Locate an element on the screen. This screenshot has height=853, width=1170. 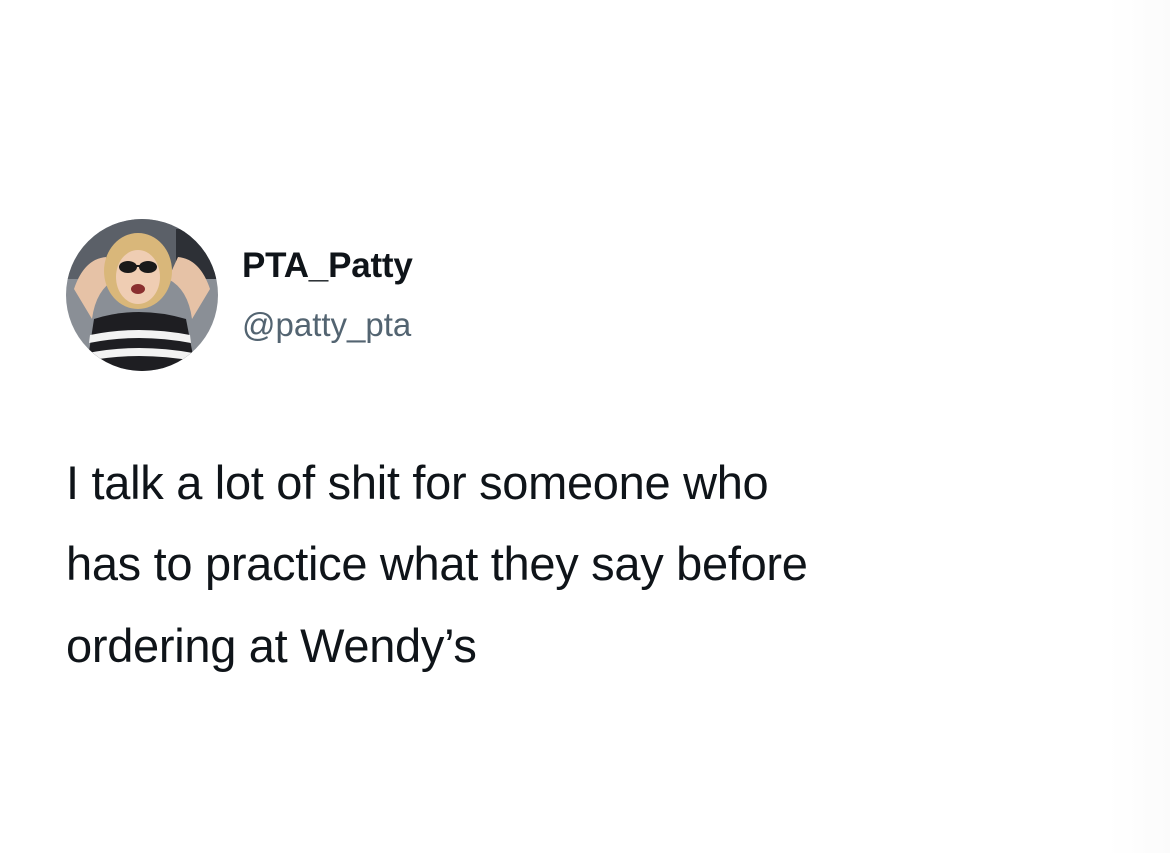
tweet-text-line: I talk a lot of shit for someone who is located at coordinates (417, 482).